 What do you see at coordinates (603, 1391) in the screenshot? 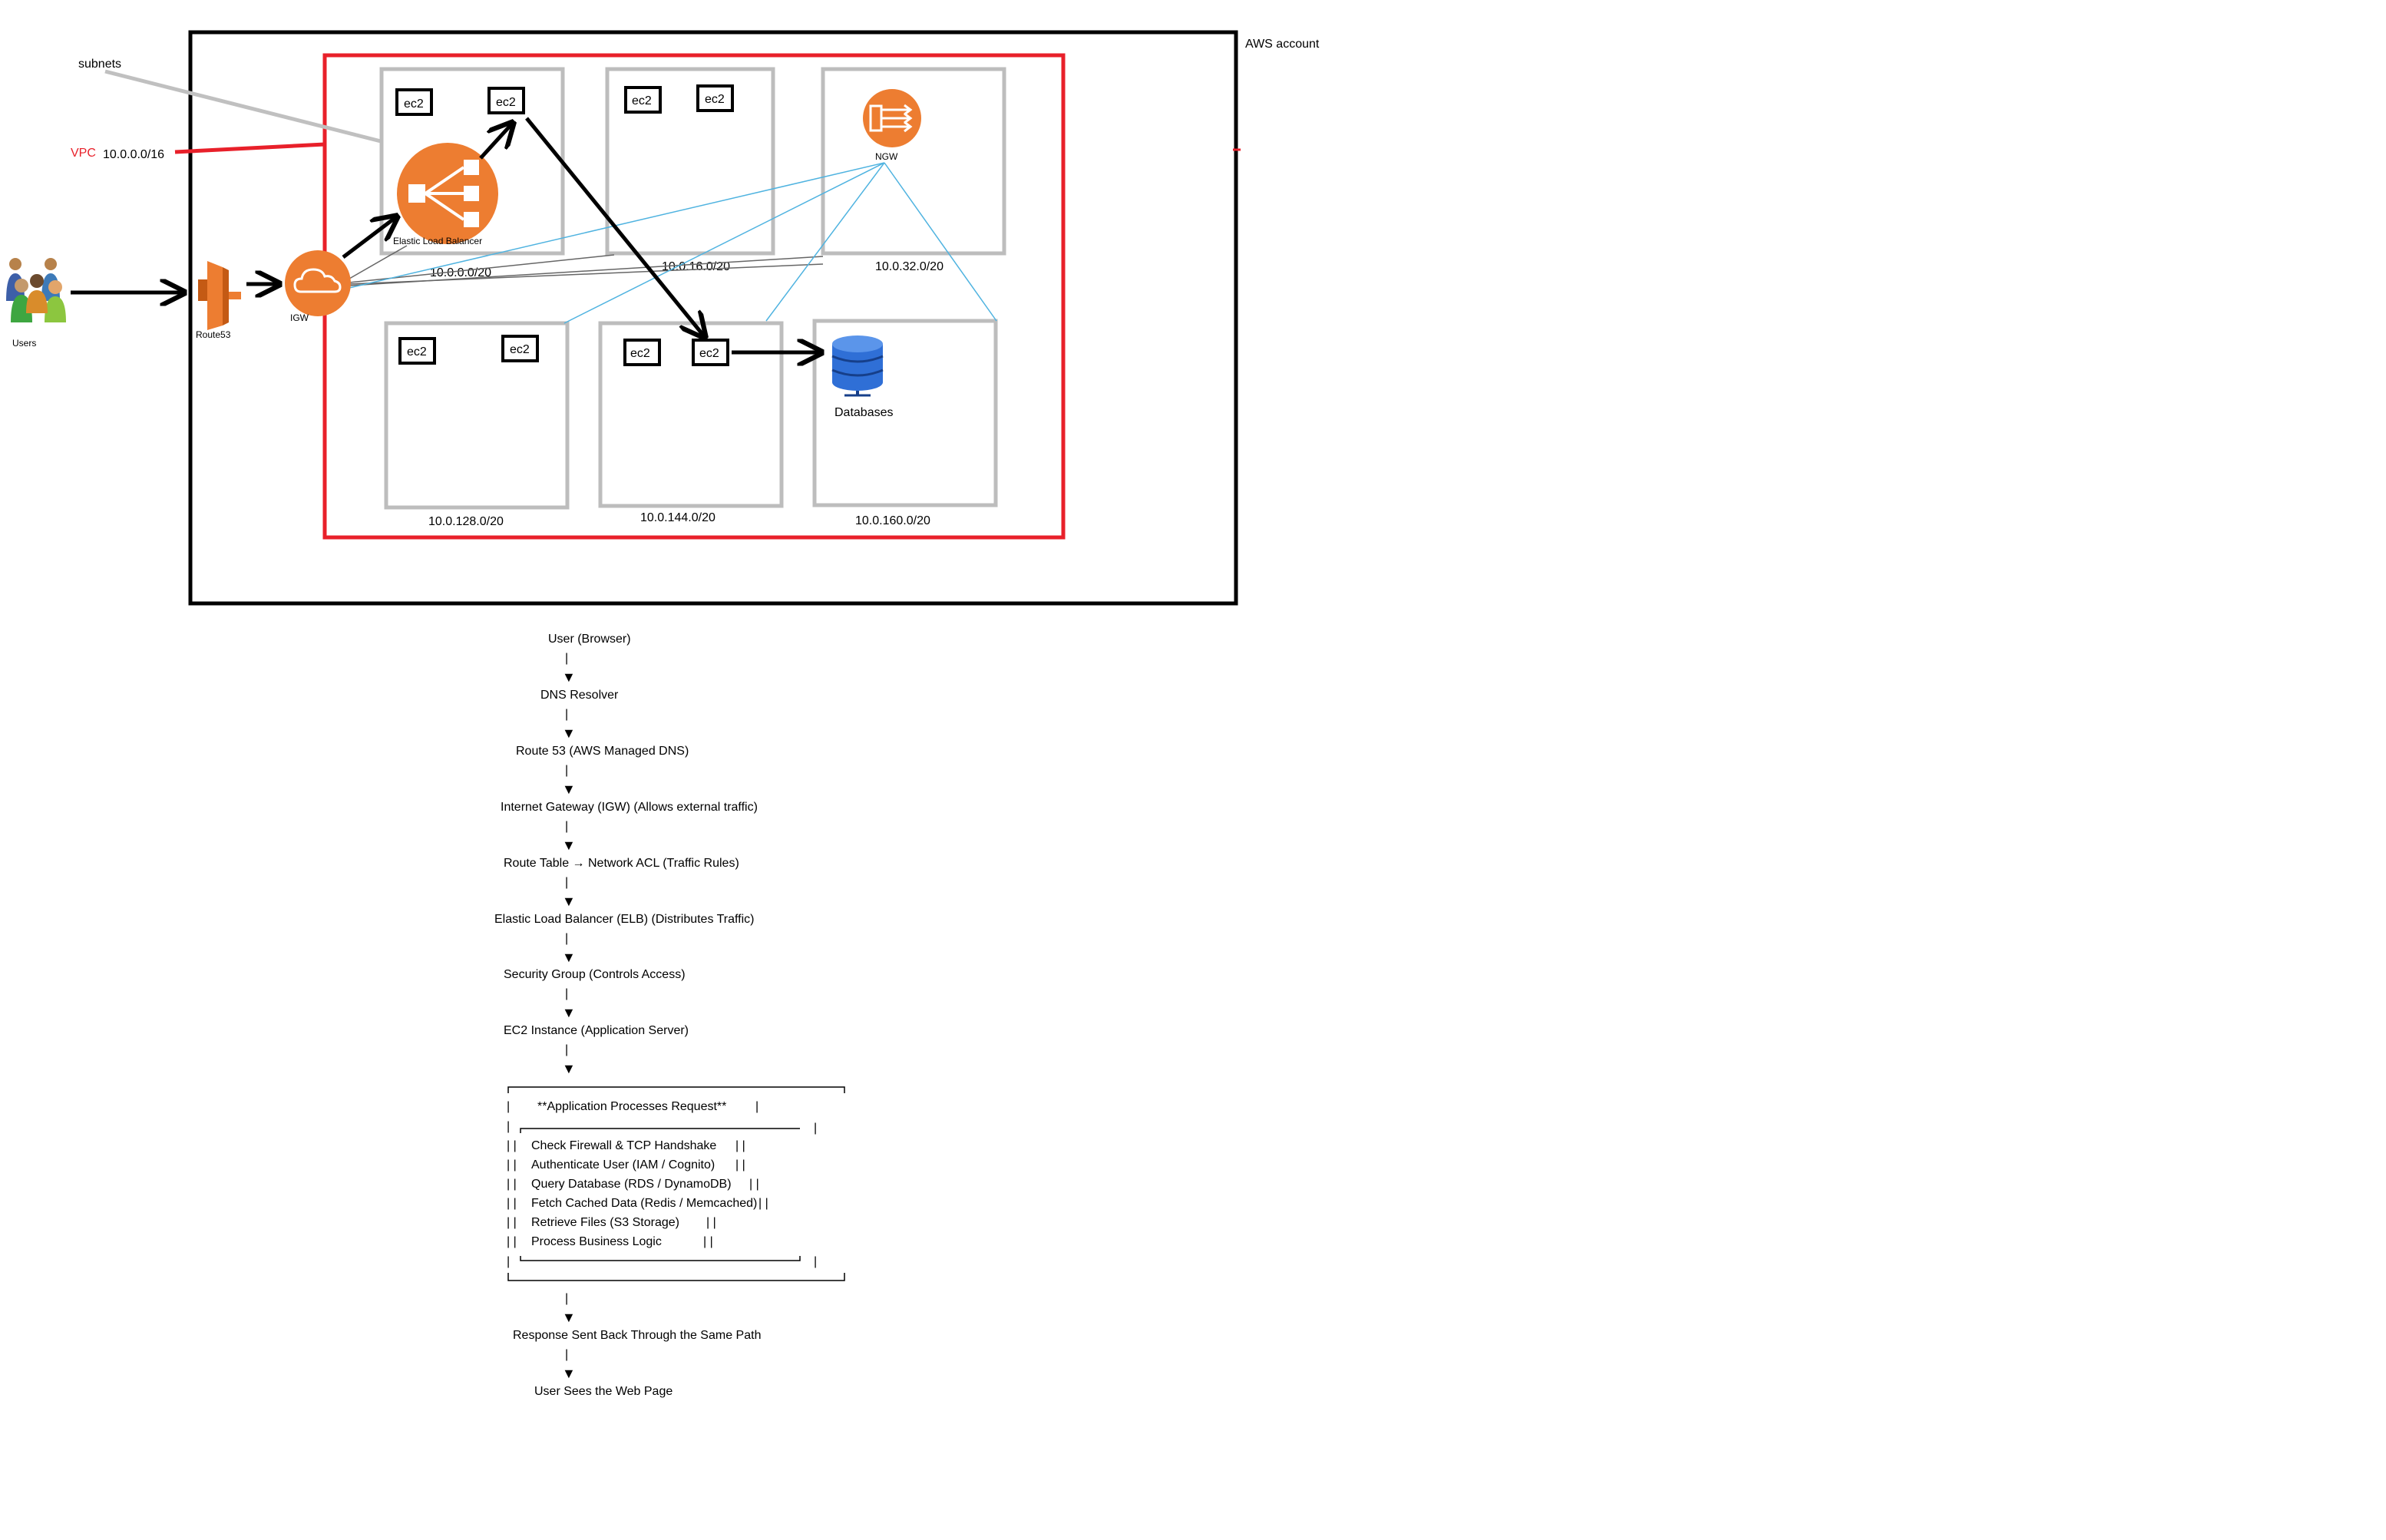
I see `flow-step: User Sees the Web Page` at bounding box center [603, 1391].